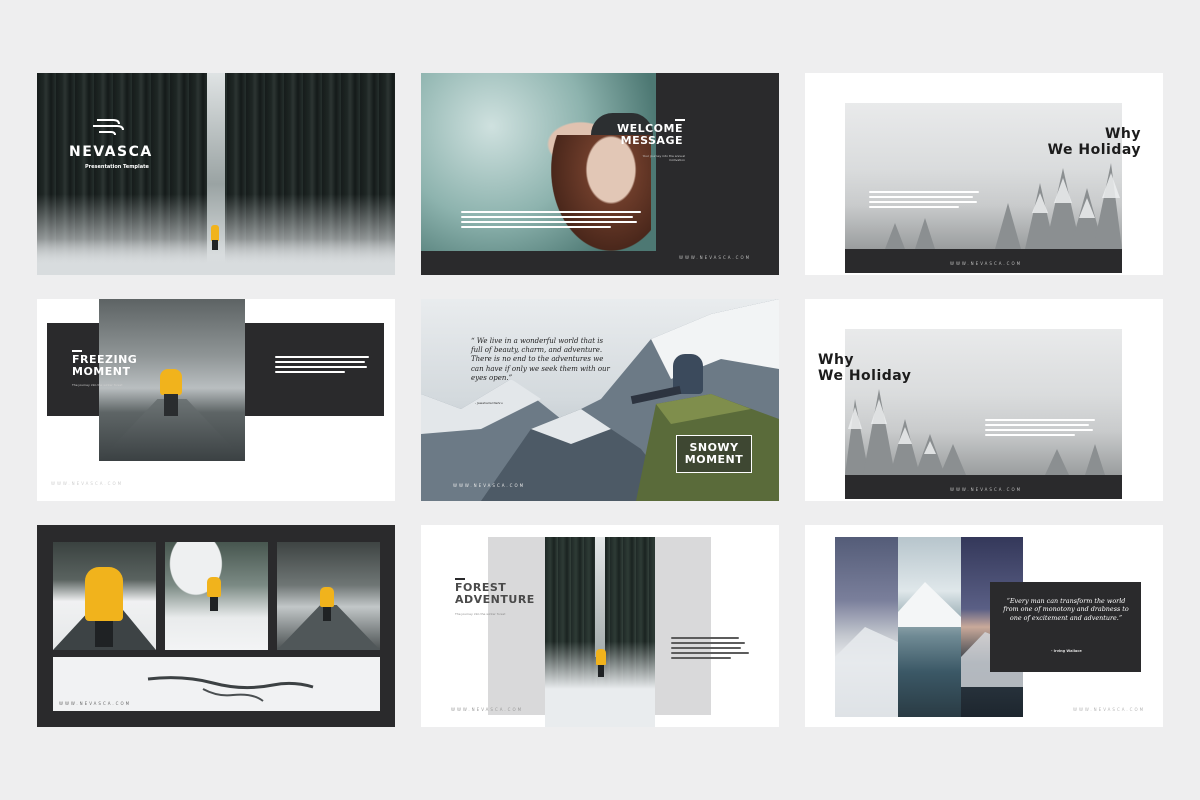 The width and height of the screenshot is (1200, 800). I want to click on welcome-title: WELCOME MESSAGE, so click(649, 135).